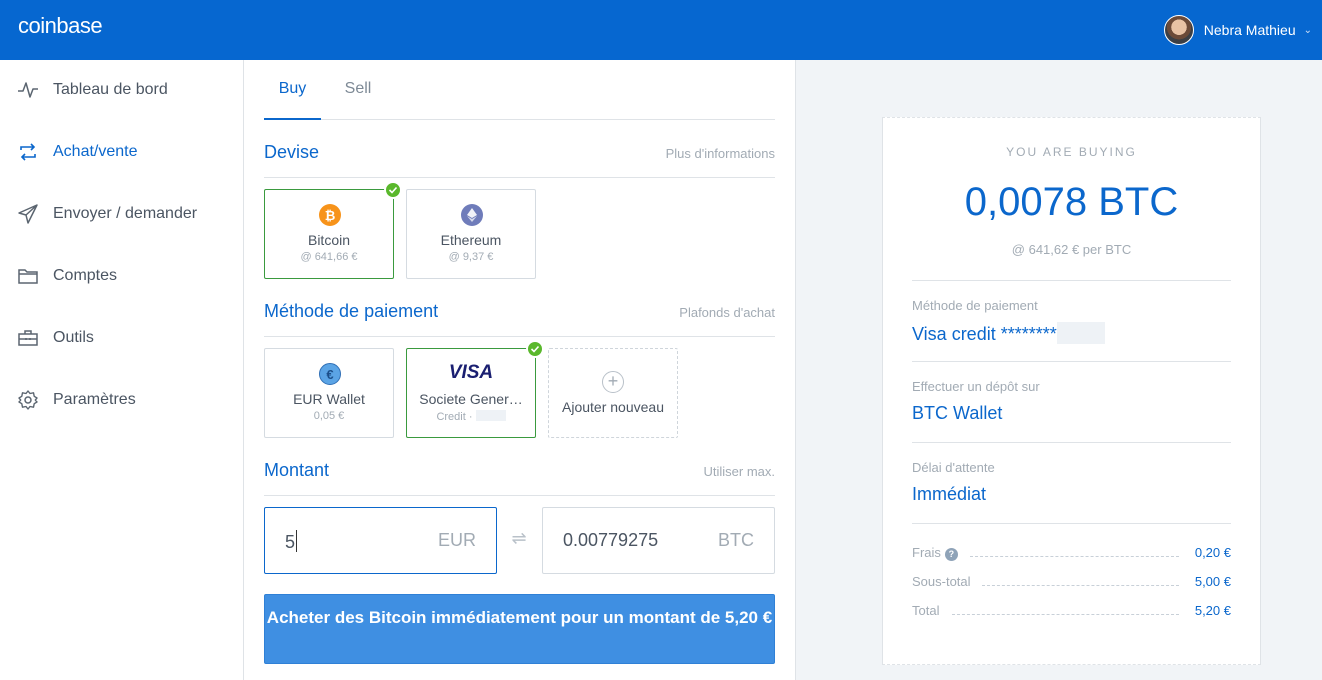 Image resolution: width=1322 pixels, height=680 pixels. What do you see at coordinates (1071, 523) in the screenshot?
I see `summary-divider` at bounding box center [1071, 523].